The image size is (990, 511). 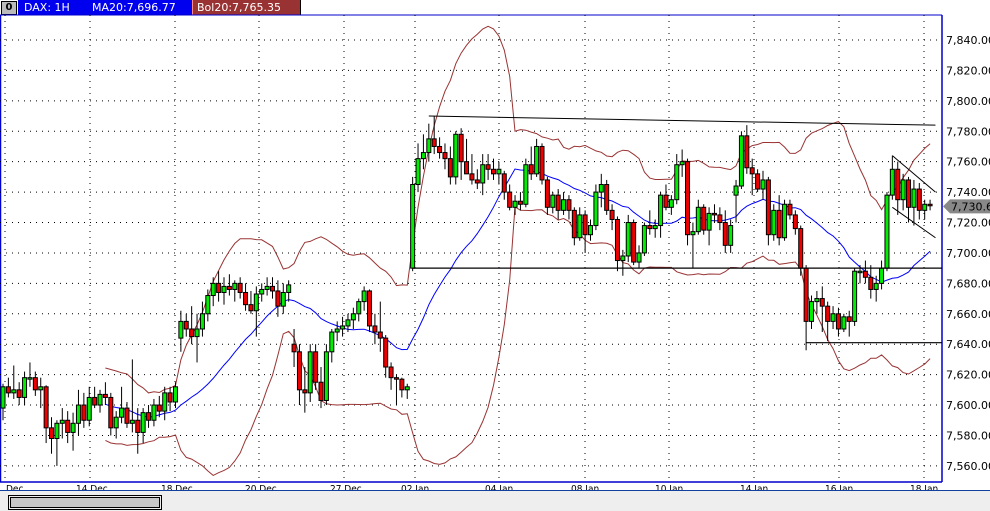 What do you see at coordinates (968, 344) in the screenshot?
I see `y-tick-label: 7,640.00` at bounding box center [968, 344].